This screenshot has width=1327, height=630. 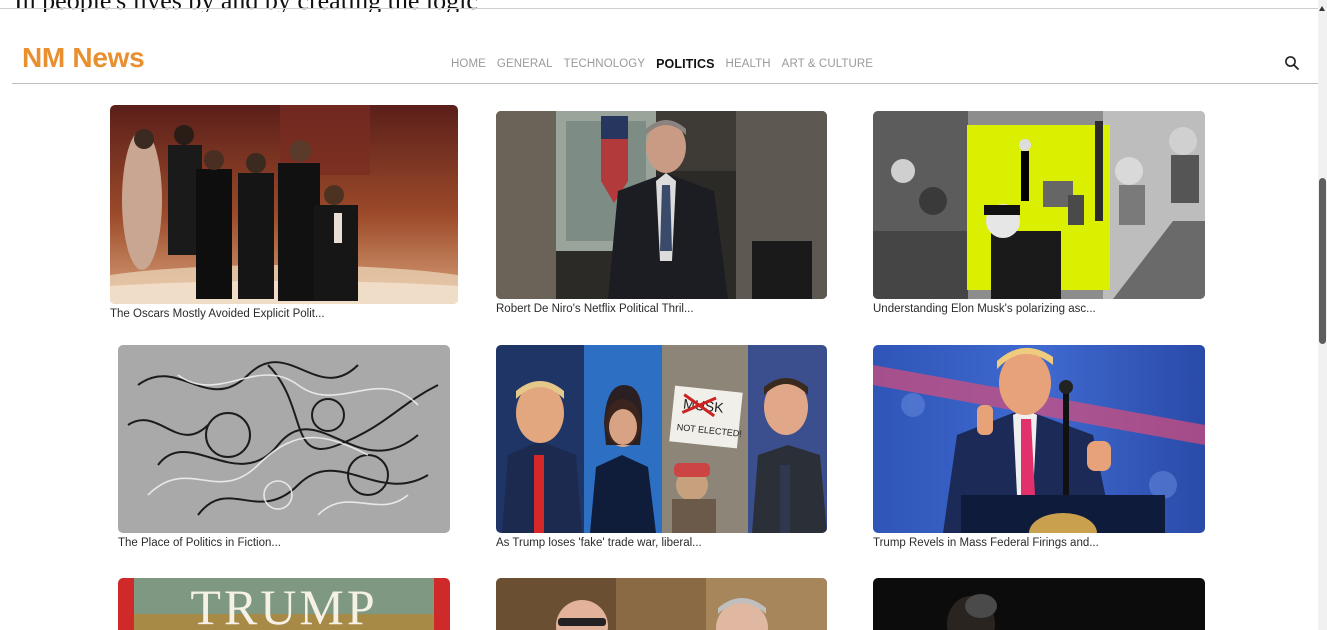 I want to click on top-divider, so click(x=659, y=8).